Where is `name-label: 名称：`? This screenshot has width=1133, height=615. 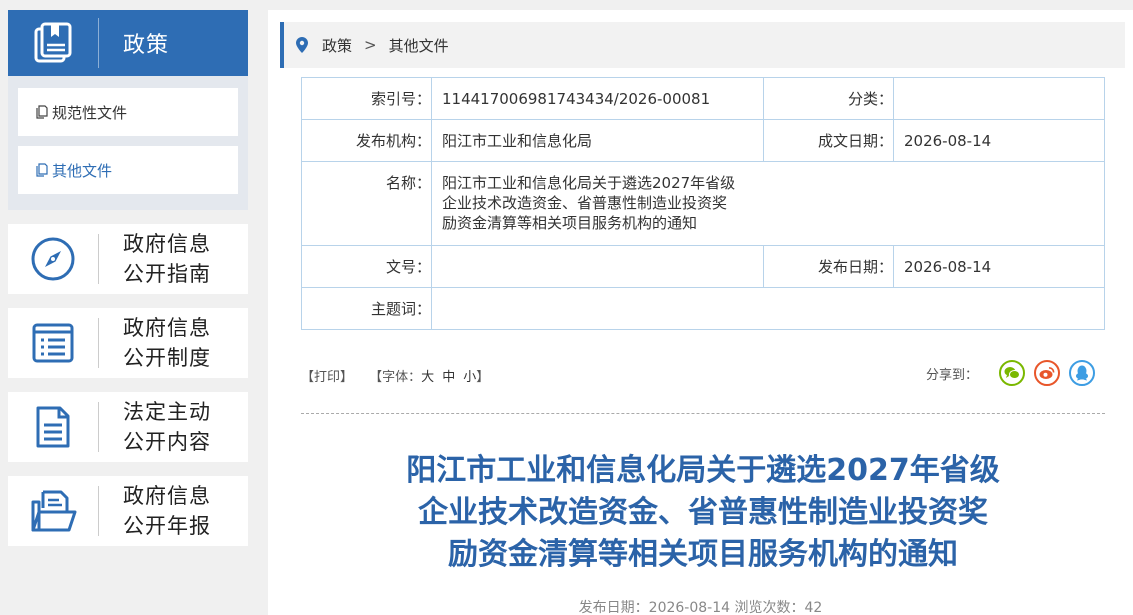 name-label: 名称： is located at coordinates (366, 203).